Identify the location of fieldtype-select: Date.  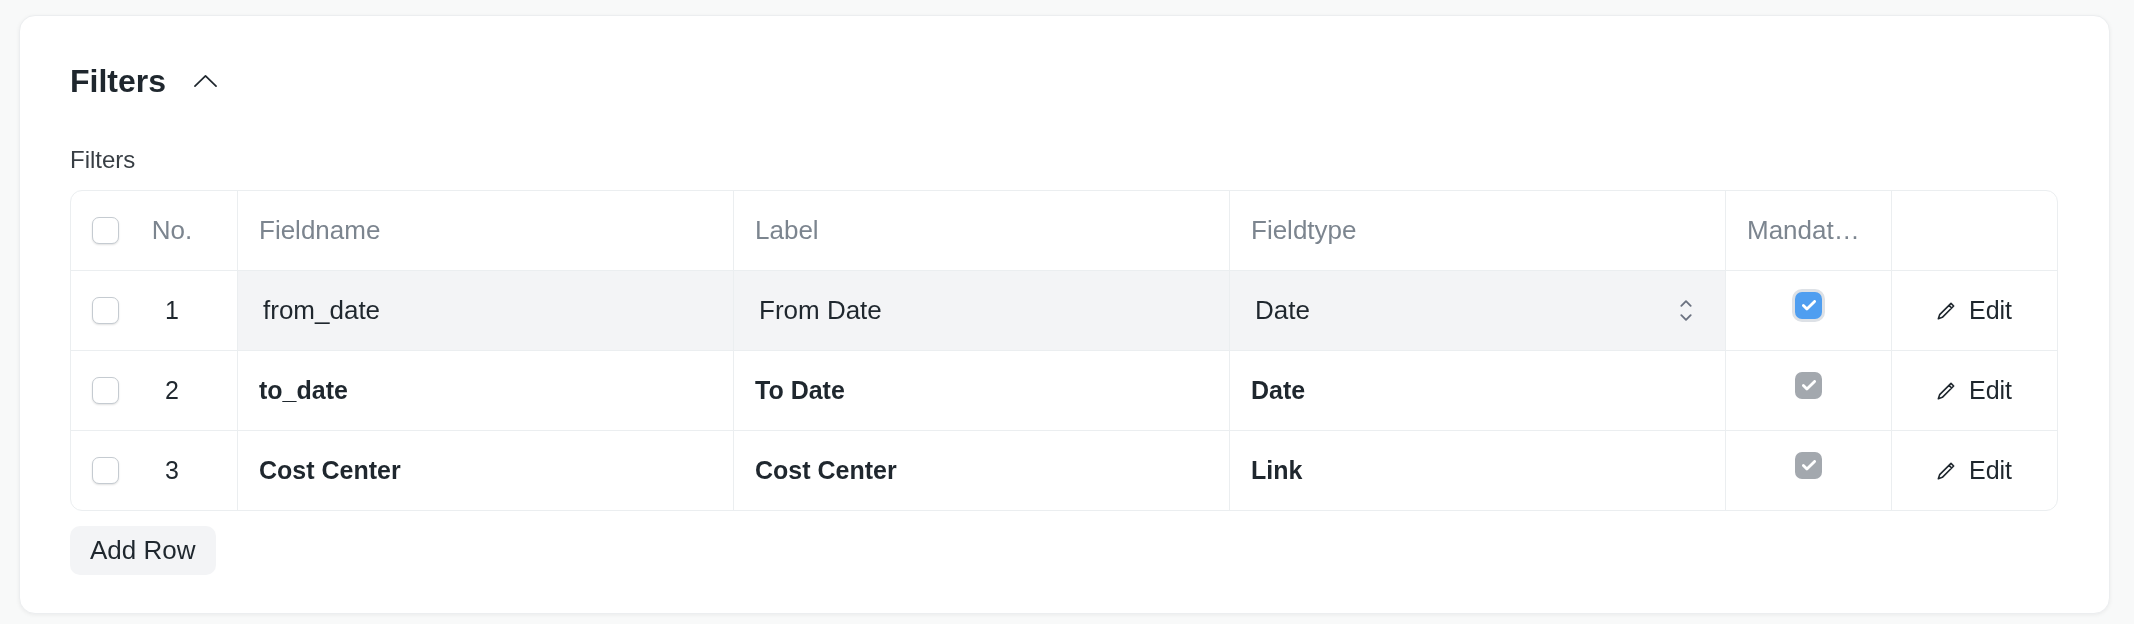
(1478, 310).